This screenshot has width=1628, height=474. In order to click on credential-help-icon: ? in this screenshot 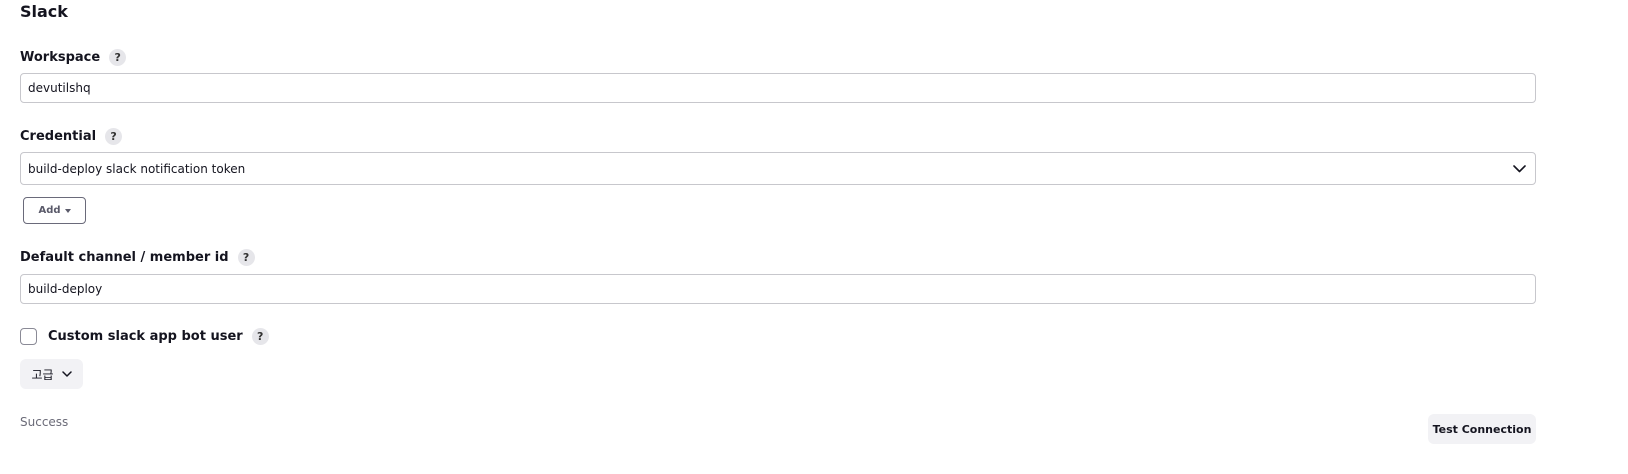, I will do `click(114, 136)`.